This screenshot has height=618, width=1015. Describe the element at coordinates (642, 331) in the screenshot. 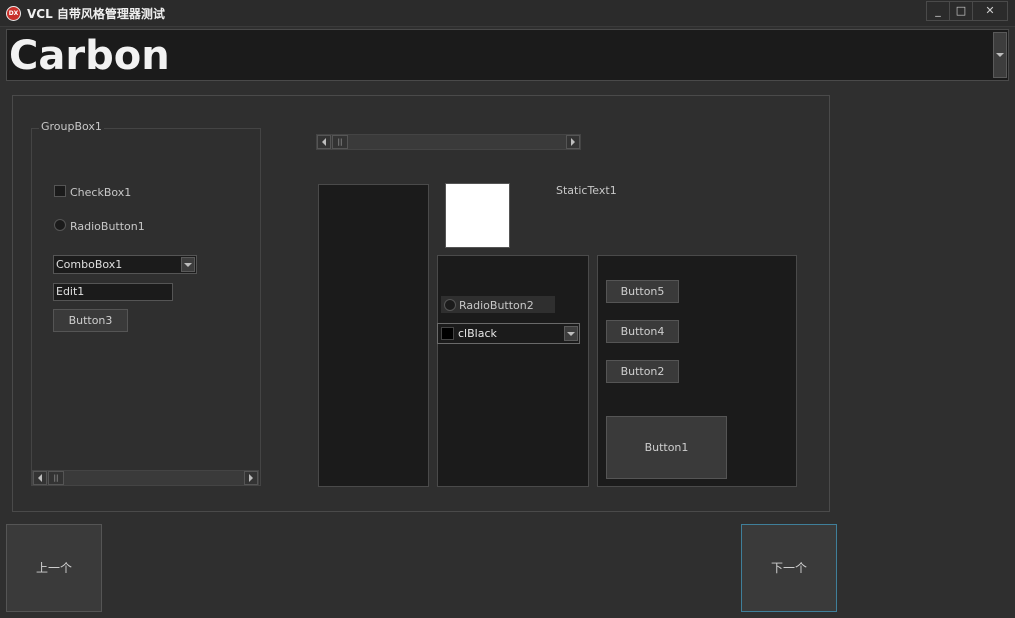

I see `button-4: Button4` at that location.